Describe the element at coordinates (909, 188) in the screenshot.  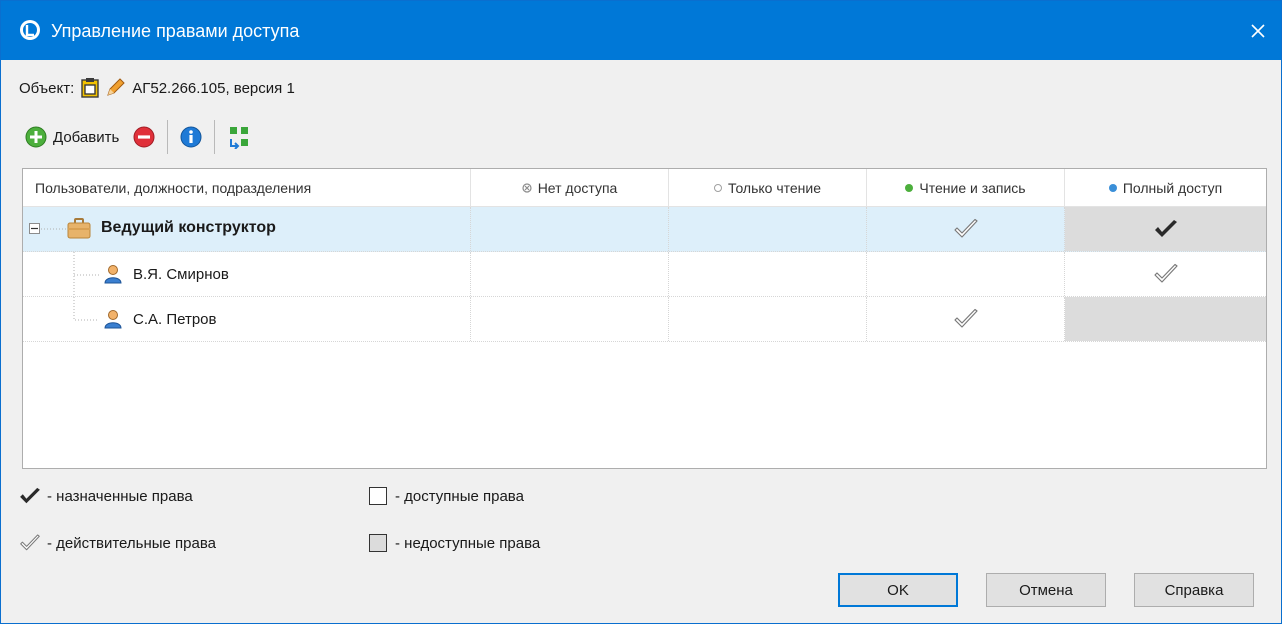
I see `read-write-dot-icon` at that location.